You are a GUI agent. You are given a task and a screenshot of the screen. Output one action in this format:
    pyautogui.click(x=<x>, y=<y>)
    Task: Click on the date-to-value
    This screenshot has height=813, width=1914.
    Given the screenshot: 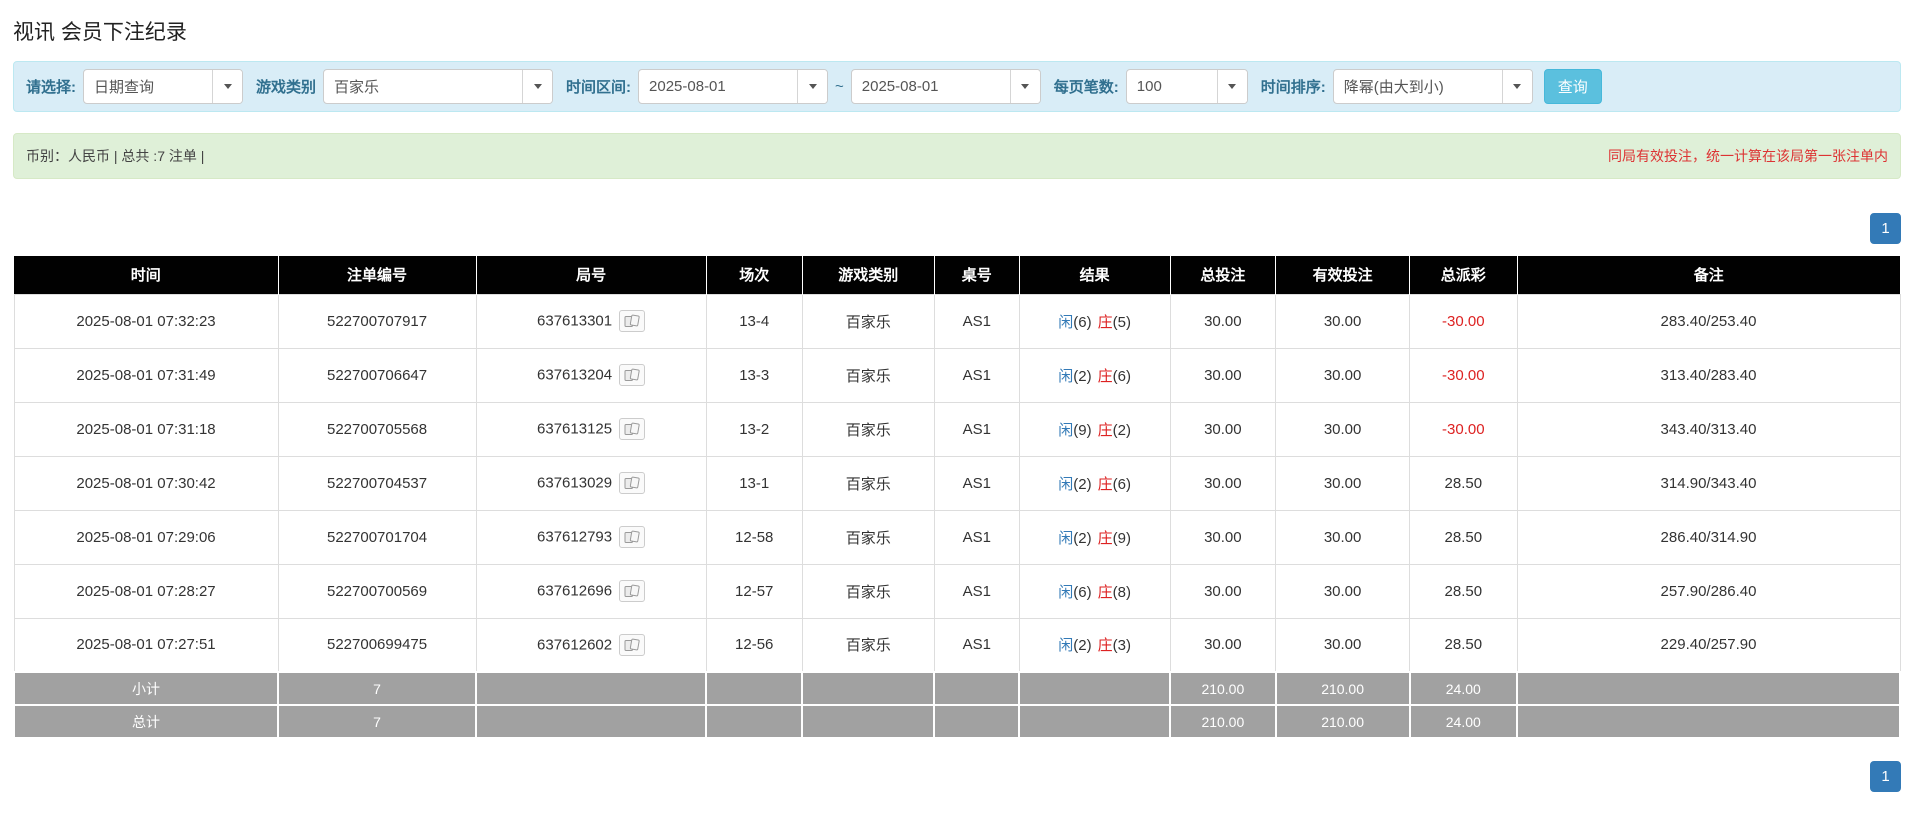 What is the action you would take?
    pyautogui.click(x=930, y=86)
    